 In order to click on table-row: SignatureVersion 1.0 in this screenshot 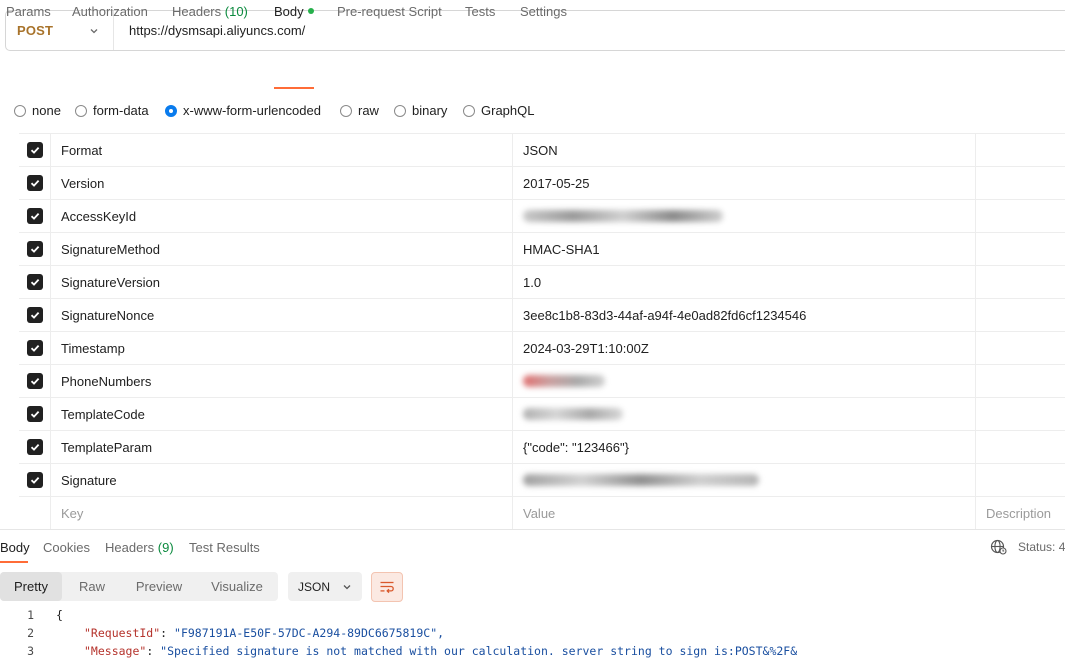, I will do `click(542, 281)`.